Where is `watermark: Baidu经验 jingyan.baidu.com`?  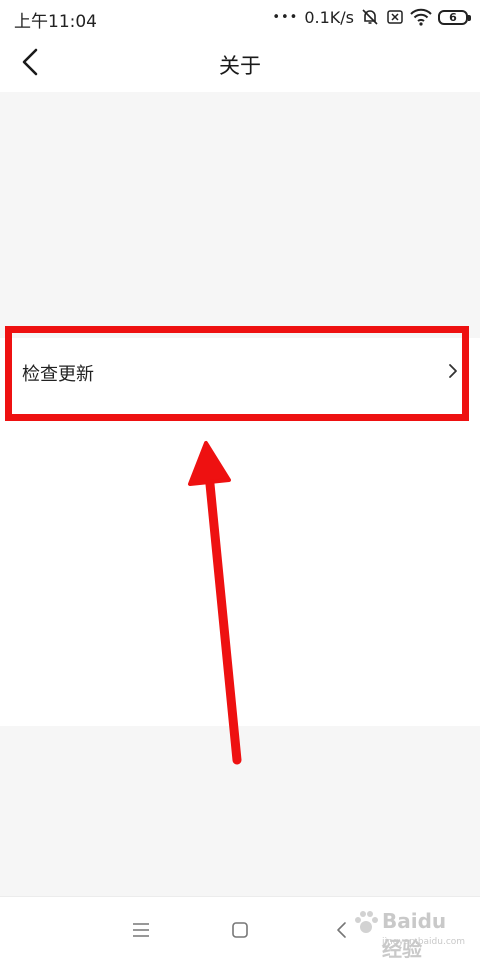
watermark: Baidu经验 jingyan.baidu.com is located at coordinates (408, 934).